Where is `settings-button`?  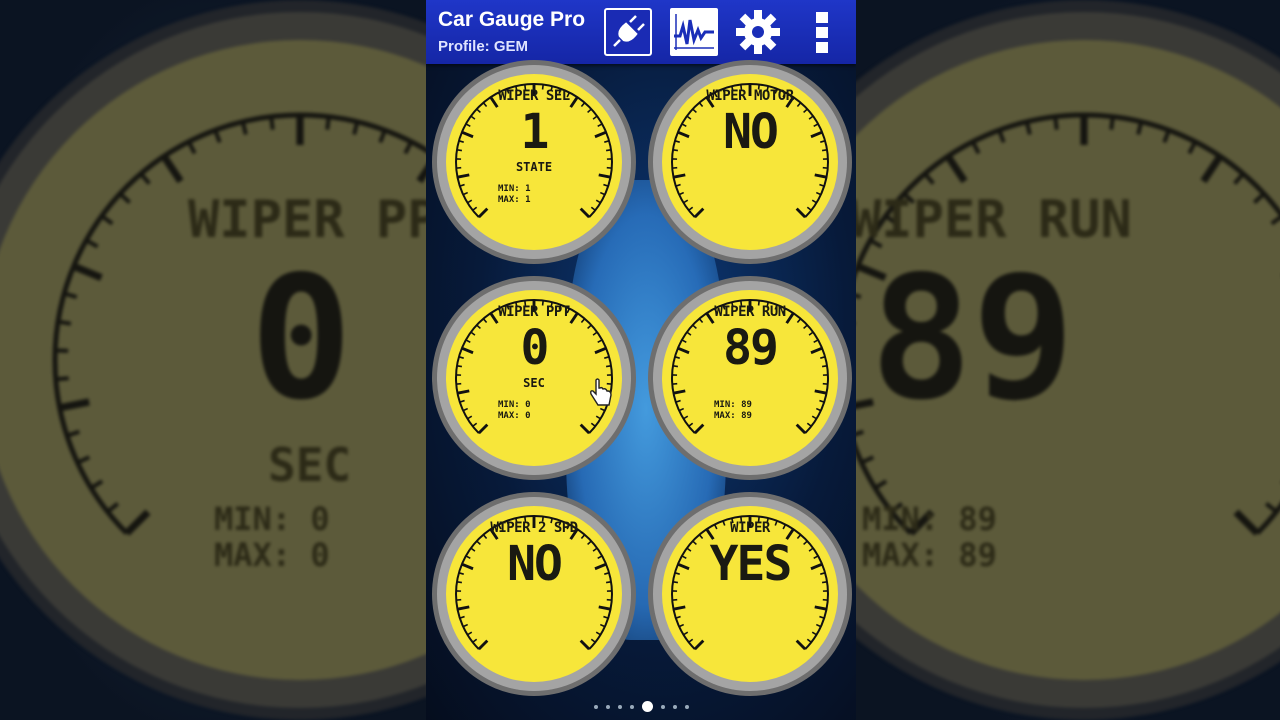
settings-button is located at coordinates (758, 32).